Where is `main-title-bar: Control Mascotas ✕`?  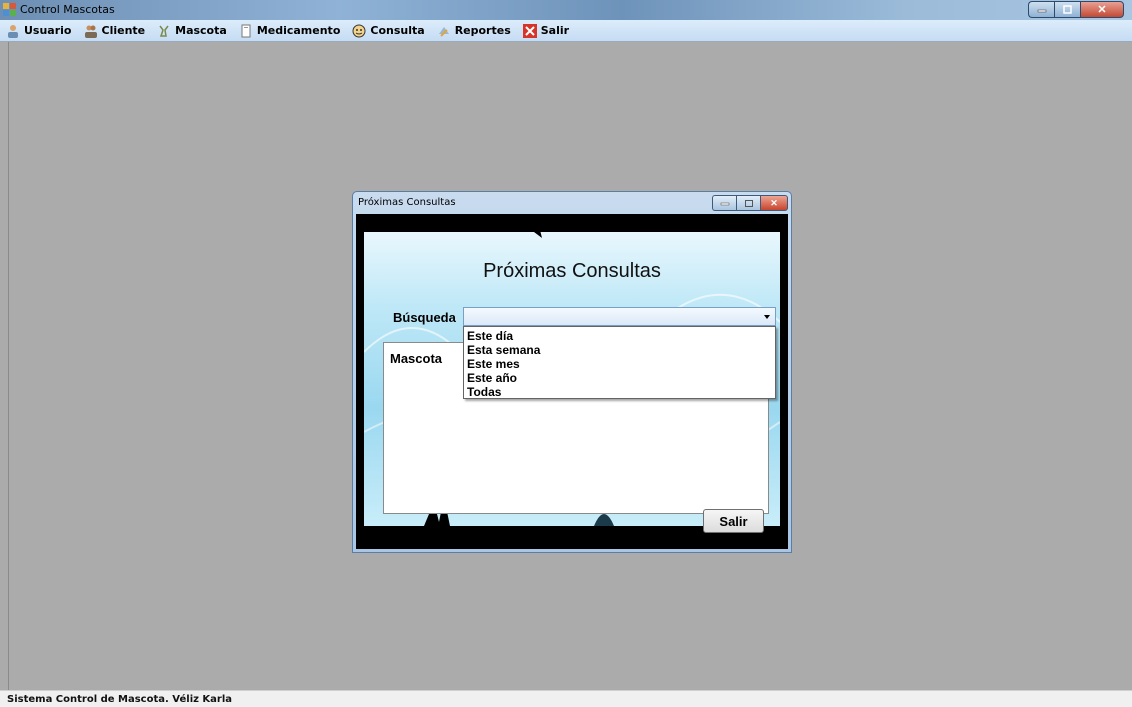 main-title-bar: Control Mascotas ✕ is located at coordinates (566, 10).